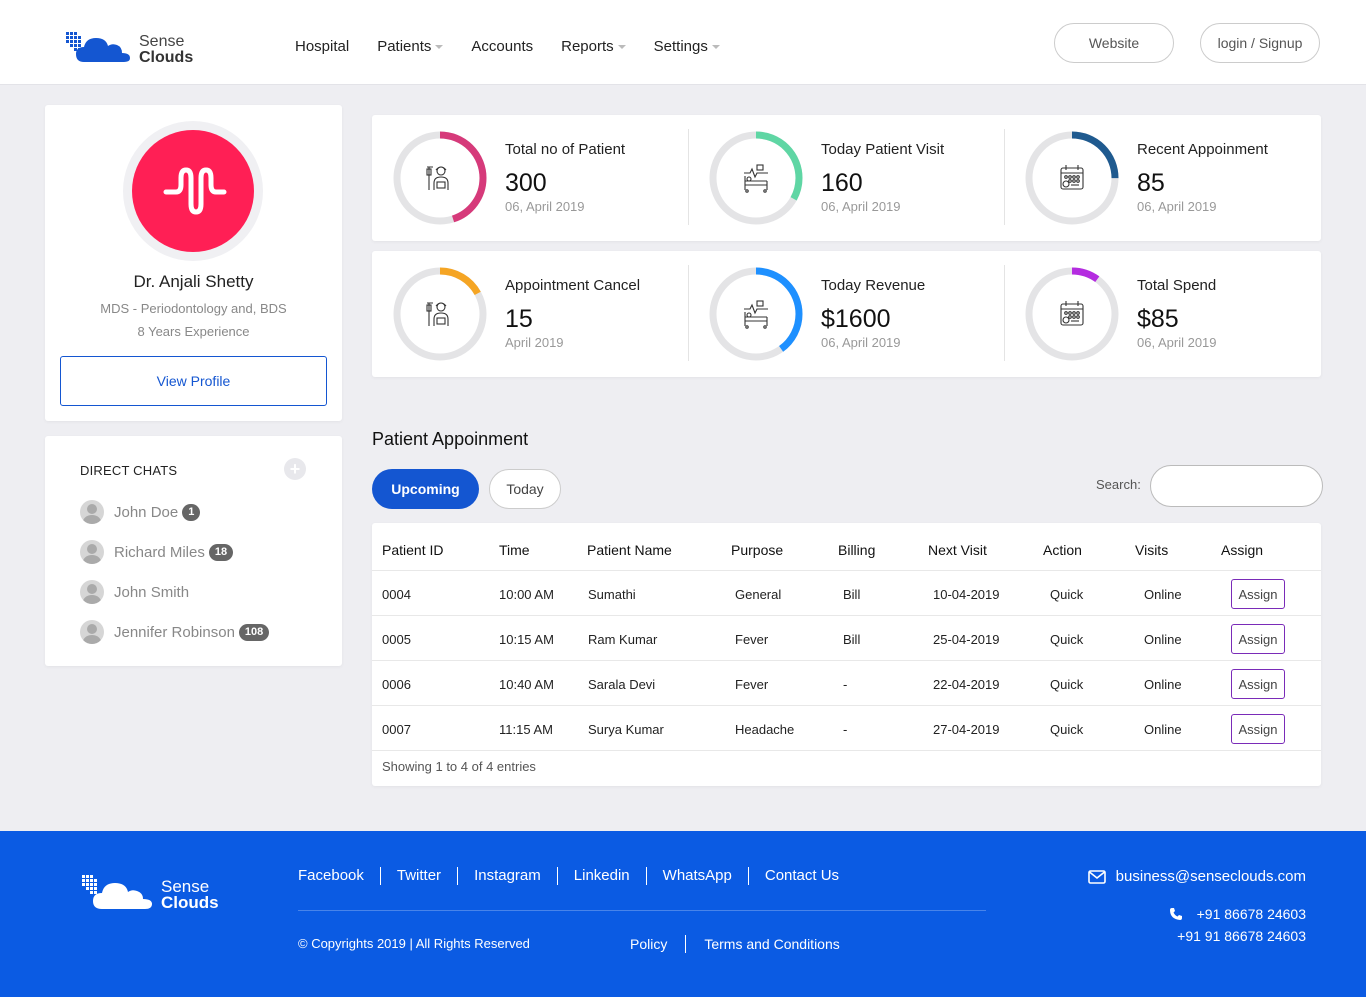  Describe the element at coordinates (622, 684) in the screenshot. I see `cell-patient-name: Sarala Devi` at that location.